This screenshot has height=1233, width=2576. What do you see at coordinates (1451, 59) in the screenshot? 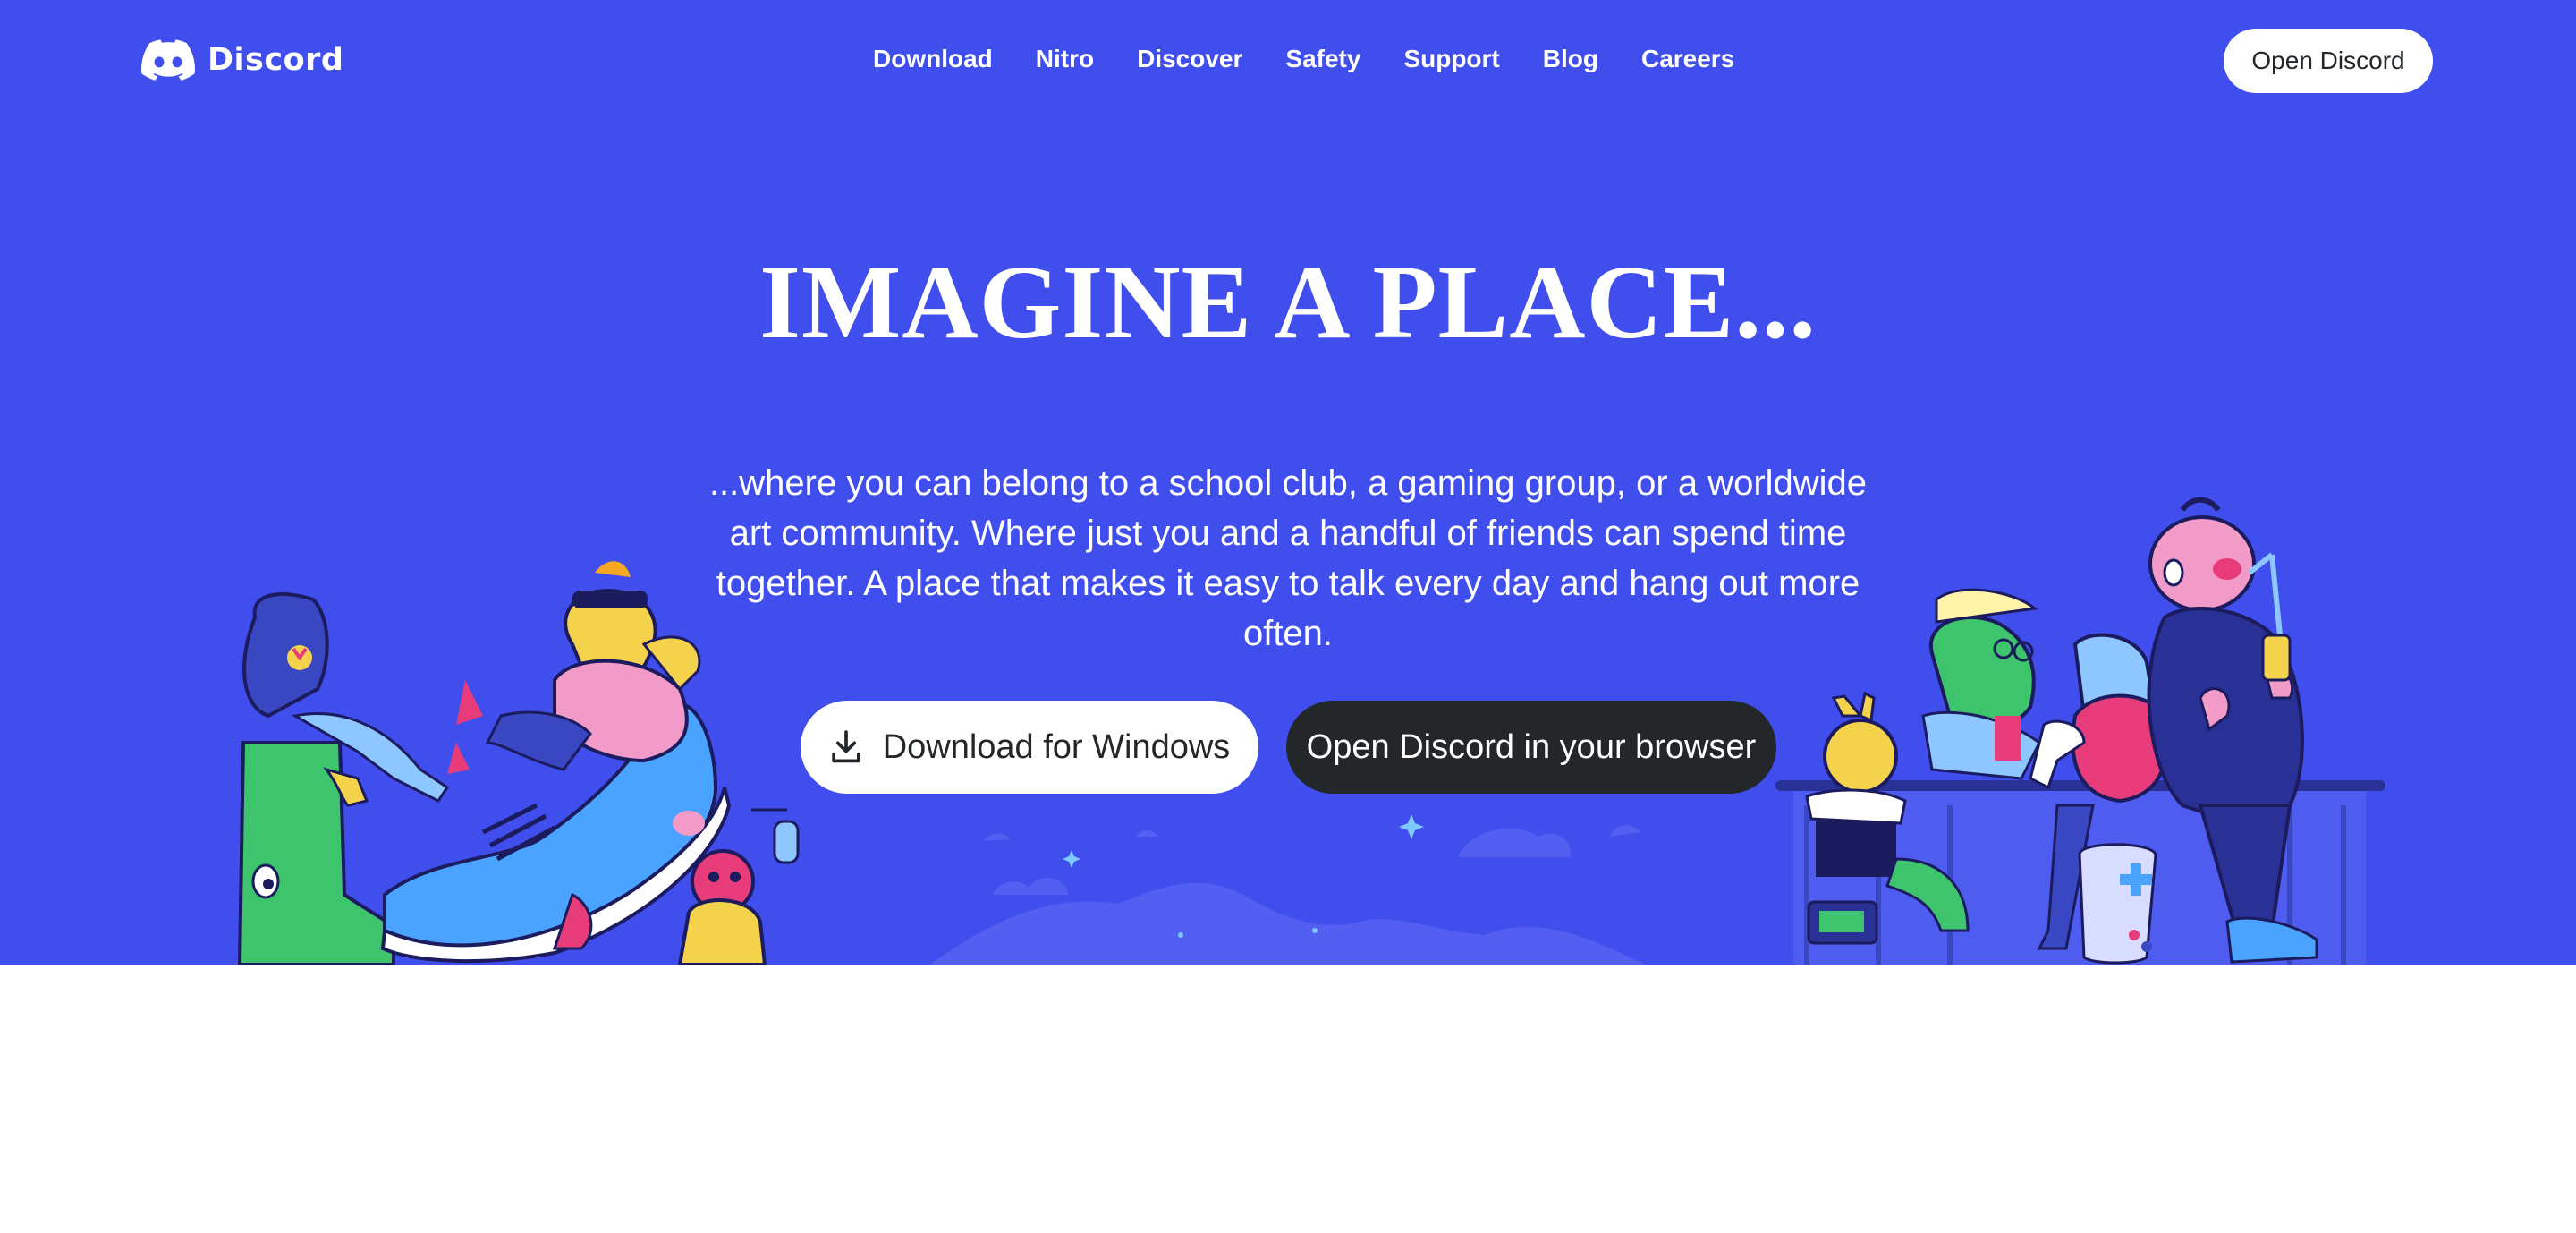
I see `nav-link-support: Support` at bounding box center [1451, 59].